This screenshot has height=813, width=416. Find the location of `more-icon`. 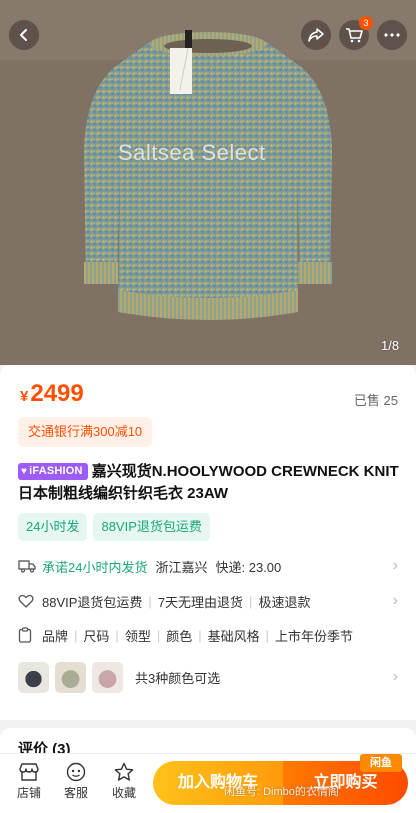

more-icon is located at coordinates (392, 35).